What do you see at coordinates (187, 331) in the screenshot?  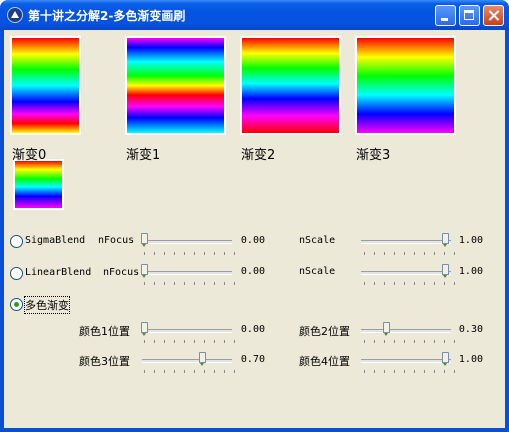 I see `color1-position-slider` at bounding box center [187, 331].